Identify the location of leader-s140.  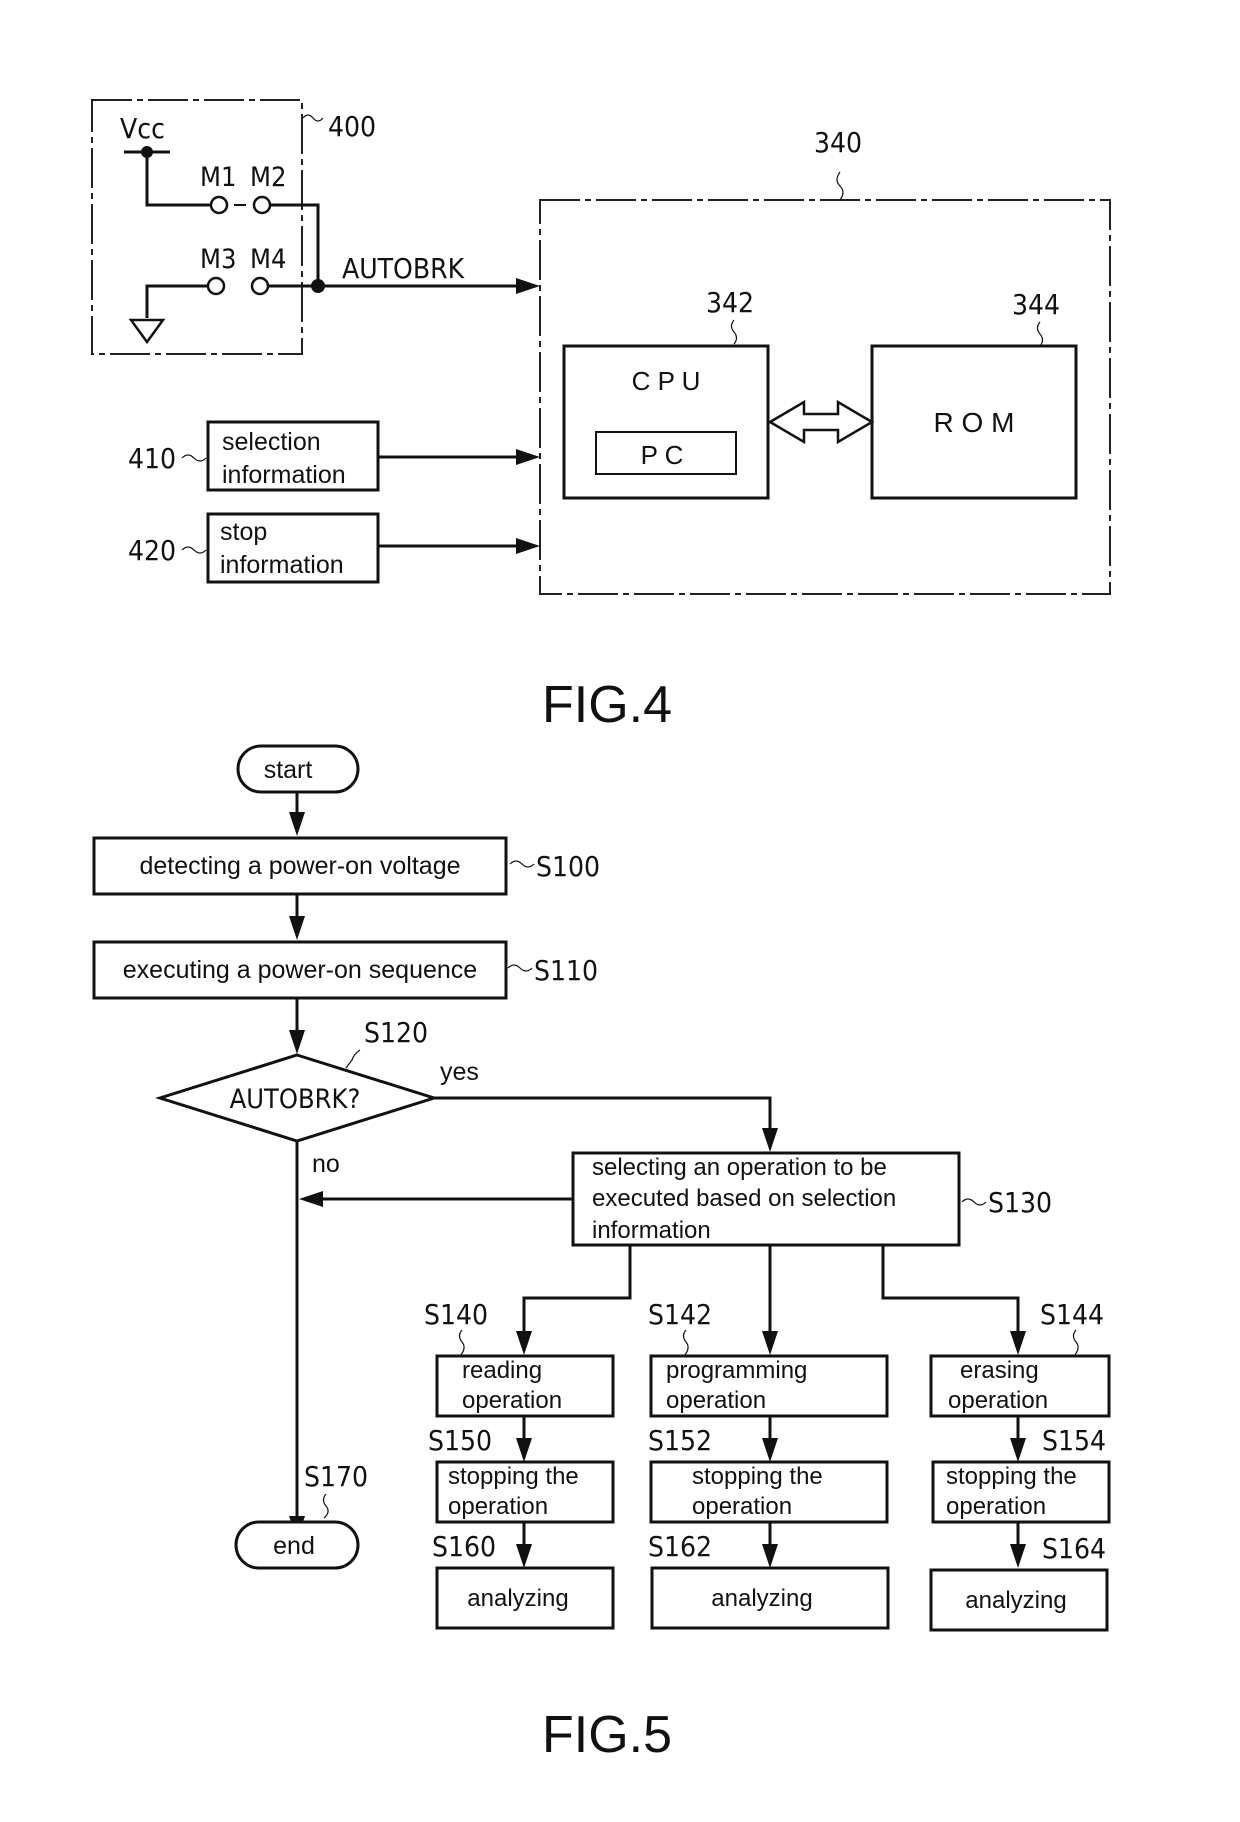
(461, 1343).